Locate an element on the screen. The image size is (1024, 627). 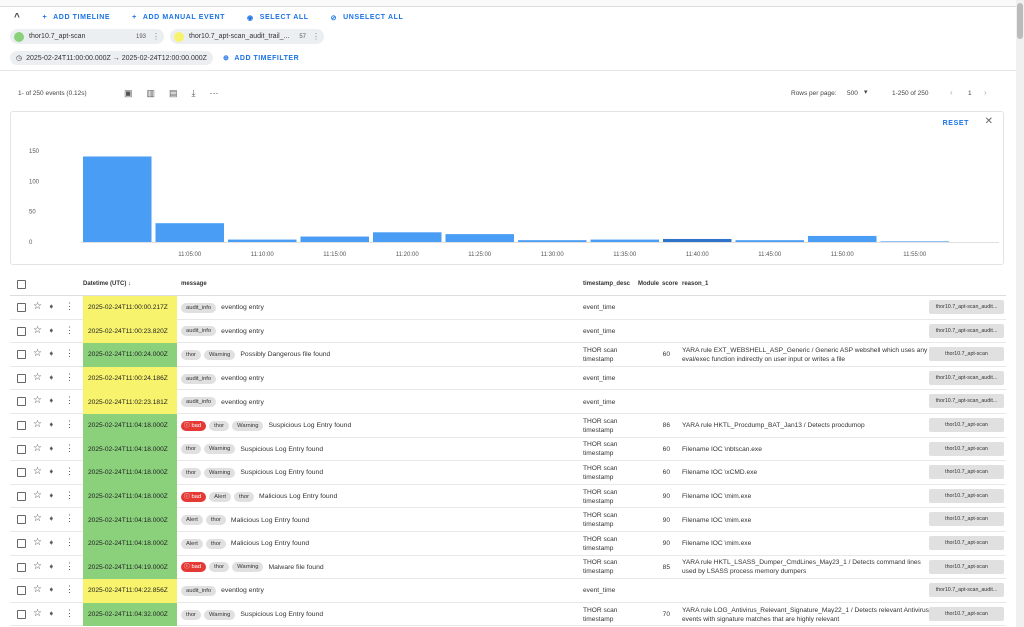
datetime-cell: 2025-02-24T11:00:00.217Z is located at coordinates (130, 308).